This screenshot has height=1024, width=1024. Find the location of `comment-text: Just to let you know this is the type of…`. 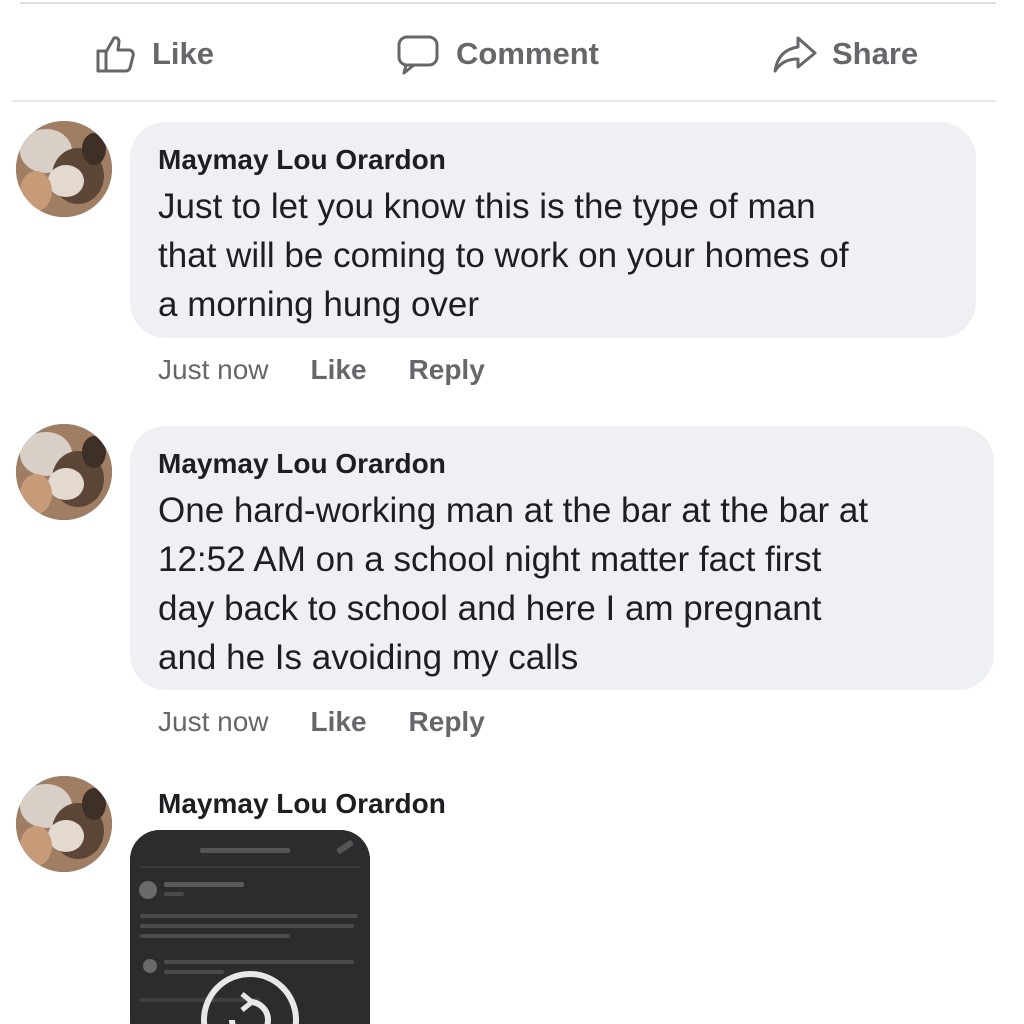

comment-text: Just to let you know this is the type of… is located at coordinates (553, 255).